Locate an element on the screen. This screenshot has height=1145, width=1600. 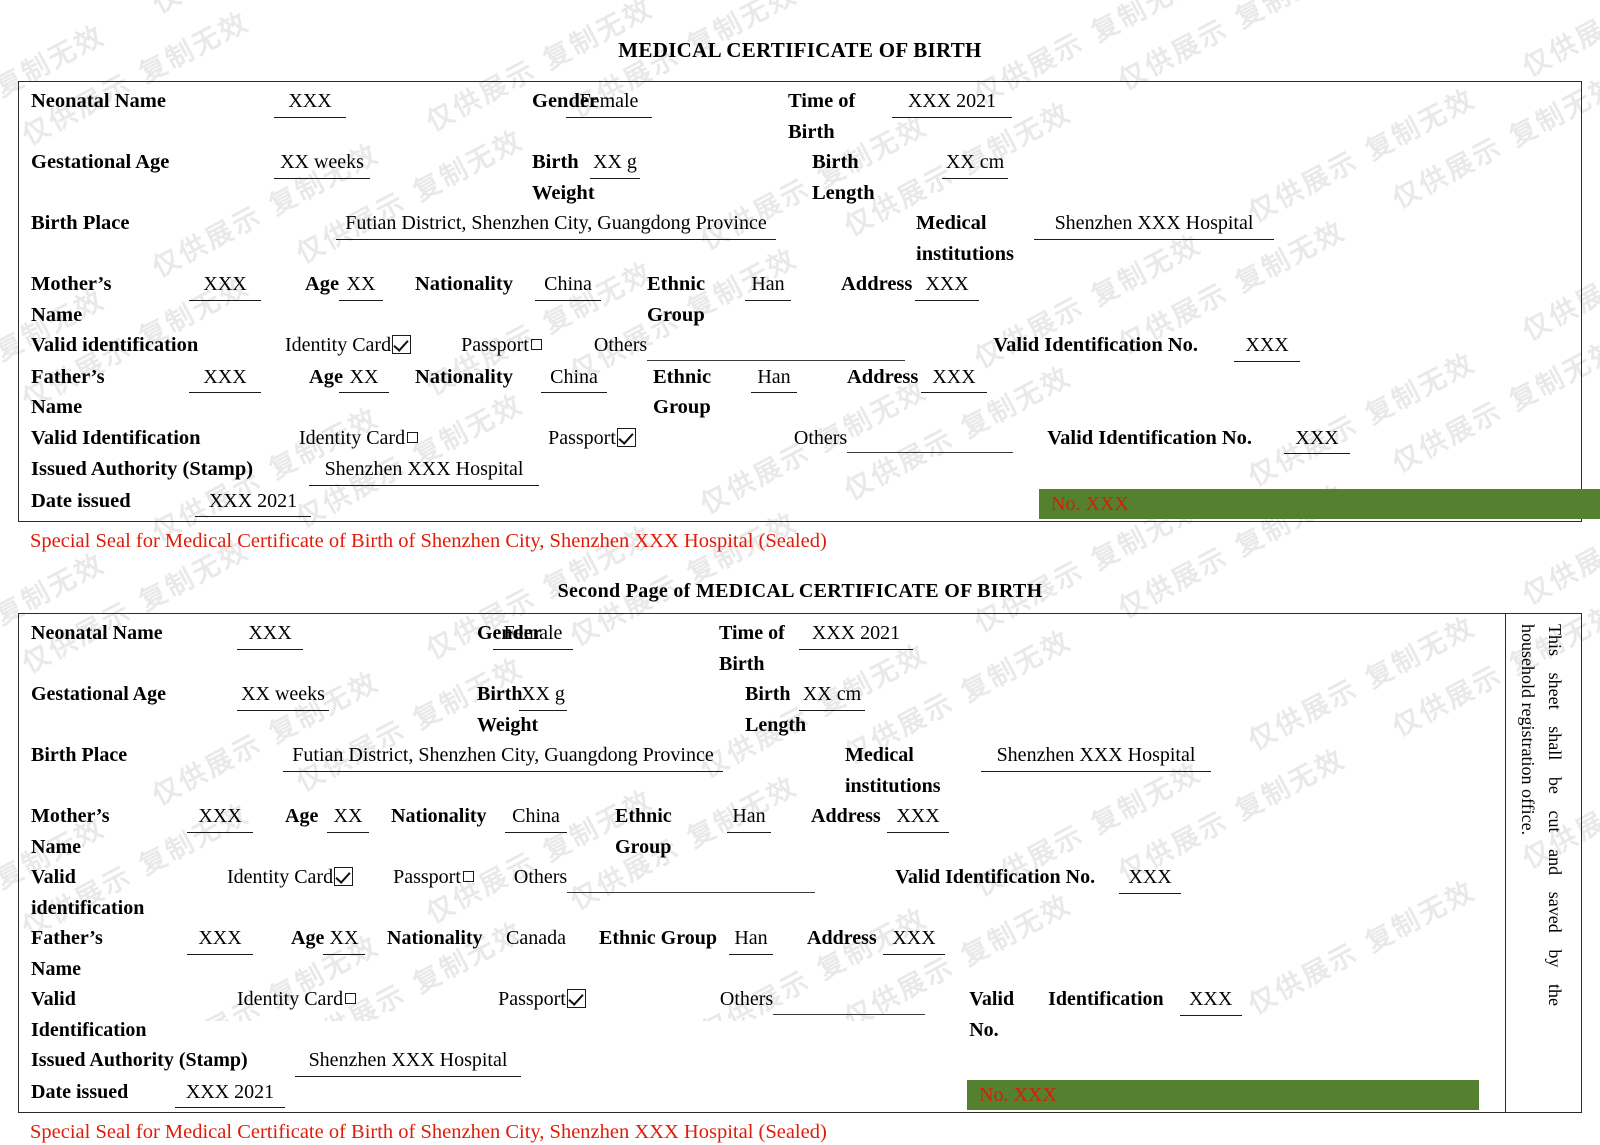
label-father-valid-id-no-line1: Valid is located at coordinates (992, 999).